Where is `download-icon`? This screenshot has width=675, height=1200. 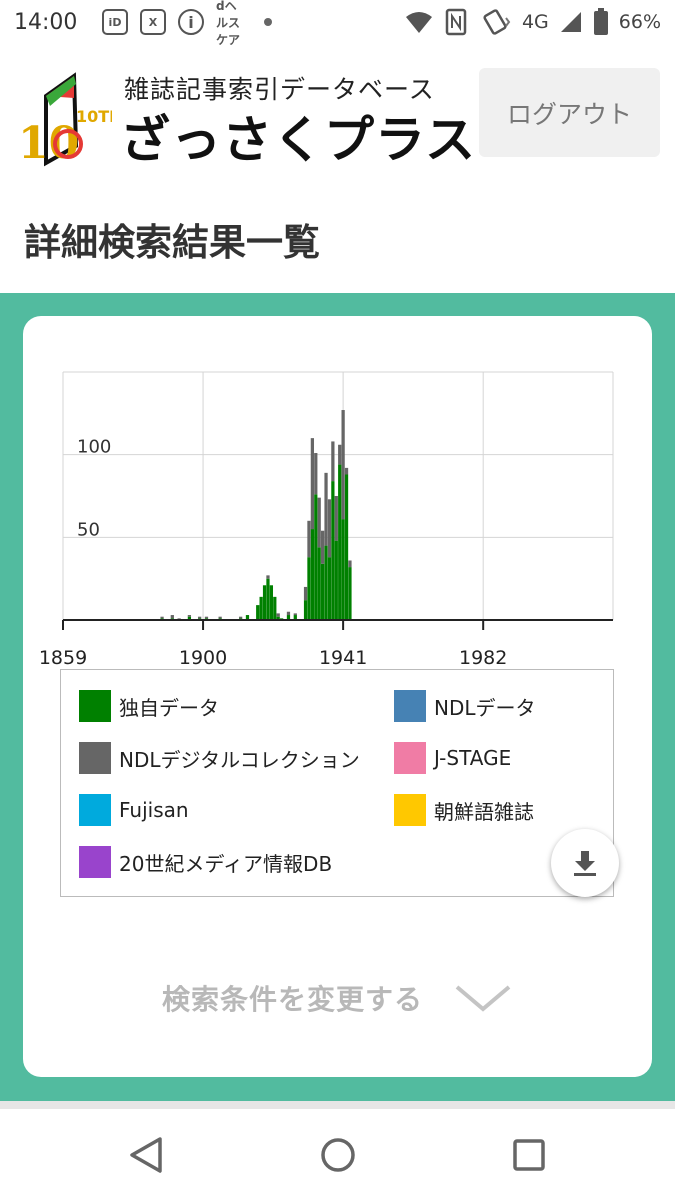 download-icon is located at coordinates (585, 863).